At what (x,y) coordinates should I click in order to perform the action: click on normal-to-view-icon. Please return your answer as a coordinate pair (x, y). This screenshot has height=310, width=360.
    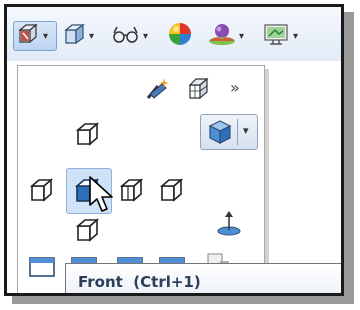
    Looking at the image, I should click on (229, 225).